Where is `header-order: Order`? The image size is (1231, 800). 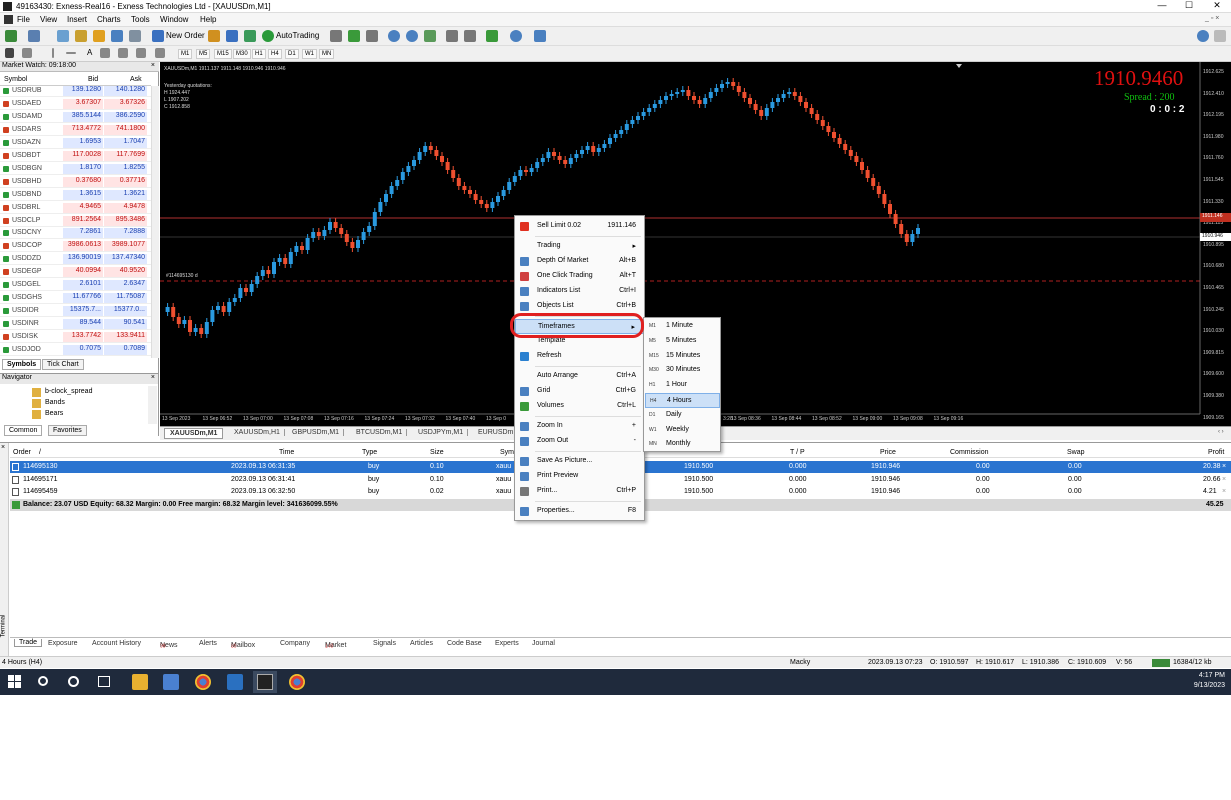
header-order: Order is located at coordinates (22, 452).